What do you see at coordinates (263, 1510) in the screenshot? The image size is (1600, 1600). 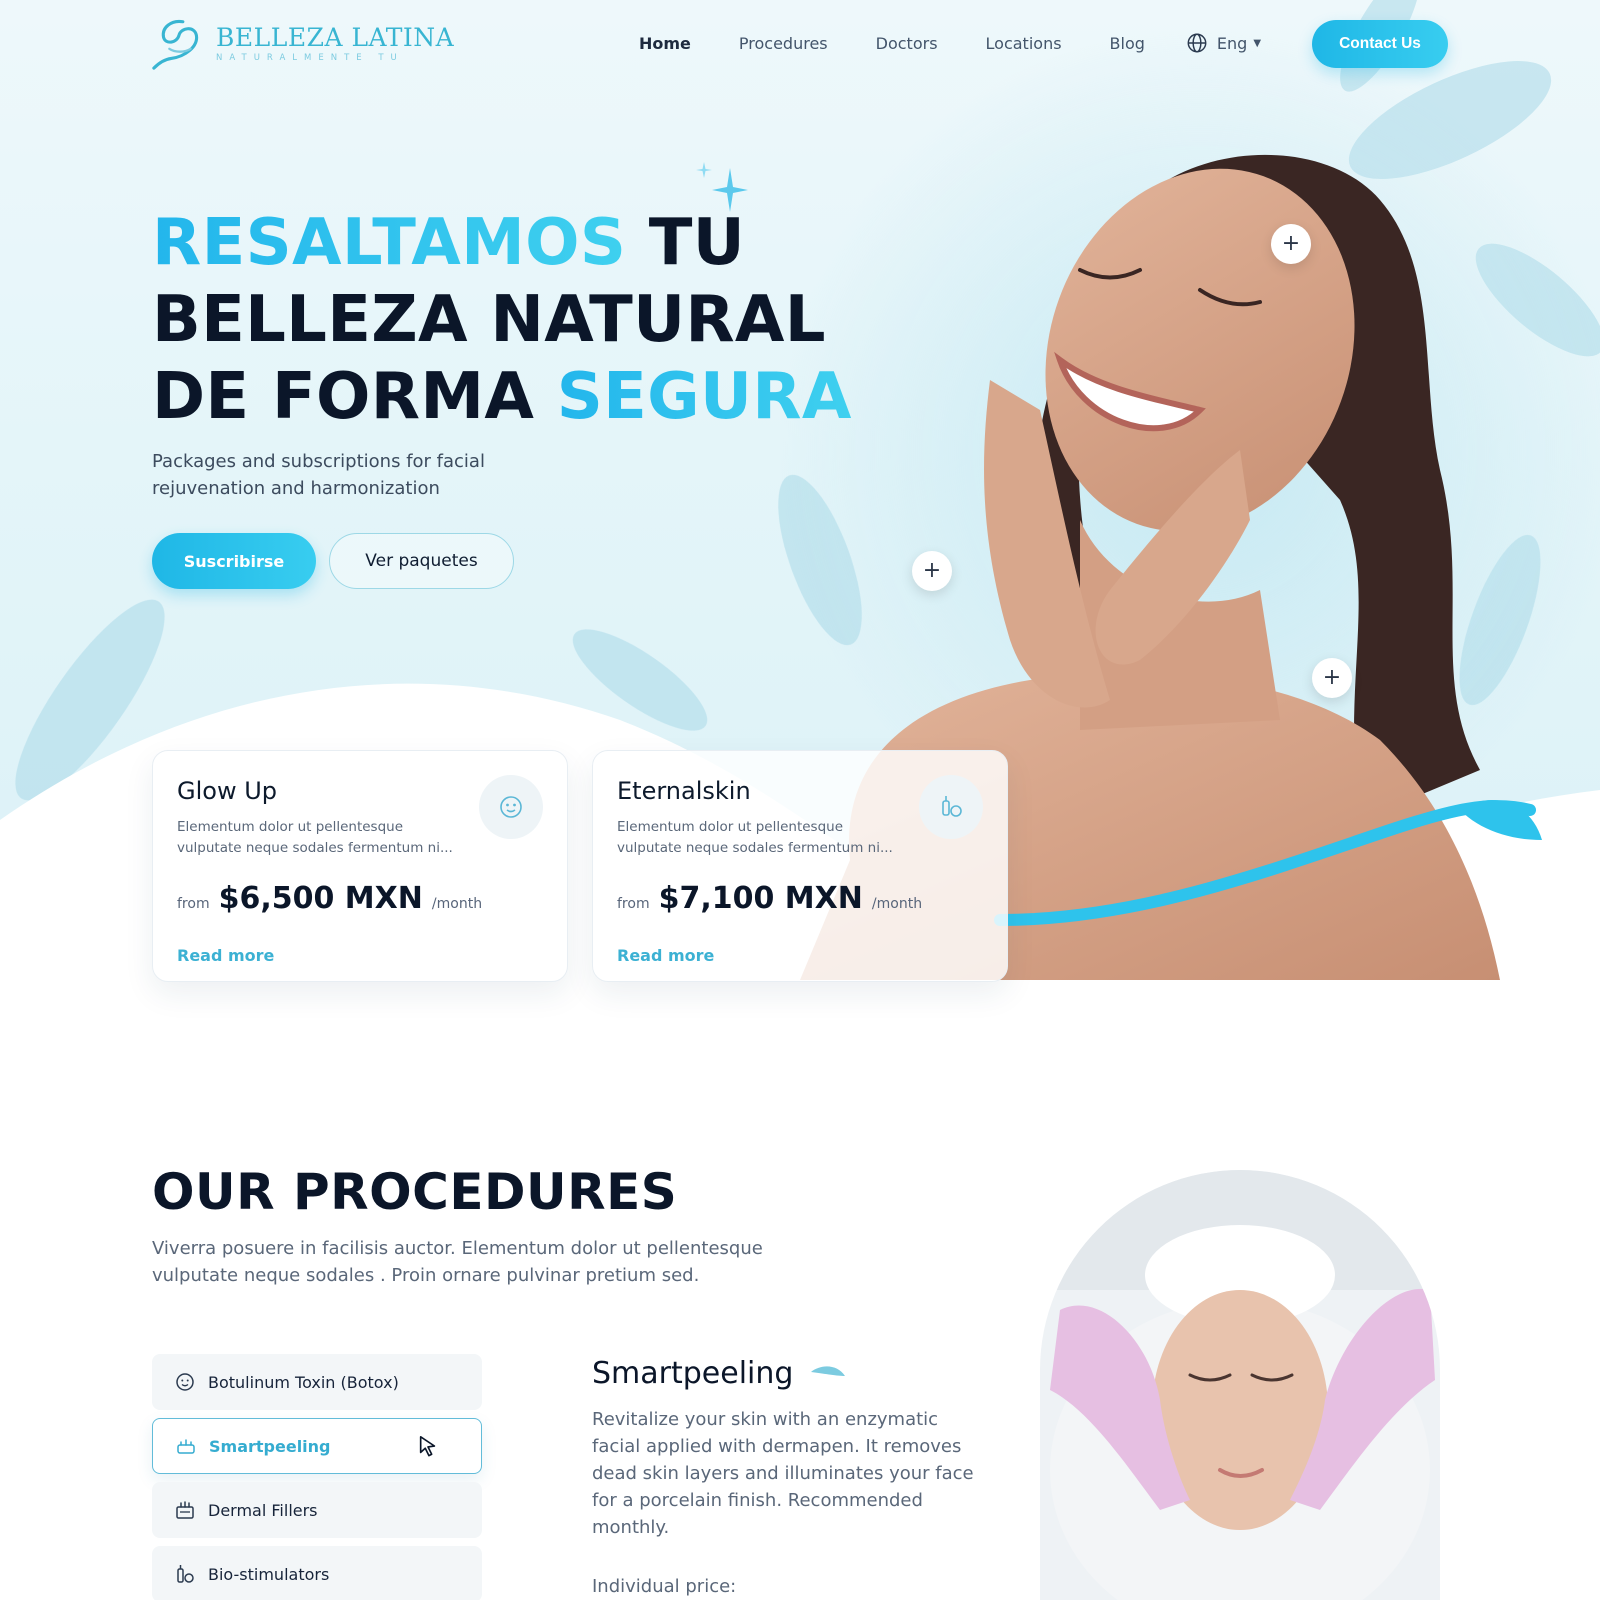 I see `procedure-label: Dermal Fillers` at bounding box center [263, 1510].